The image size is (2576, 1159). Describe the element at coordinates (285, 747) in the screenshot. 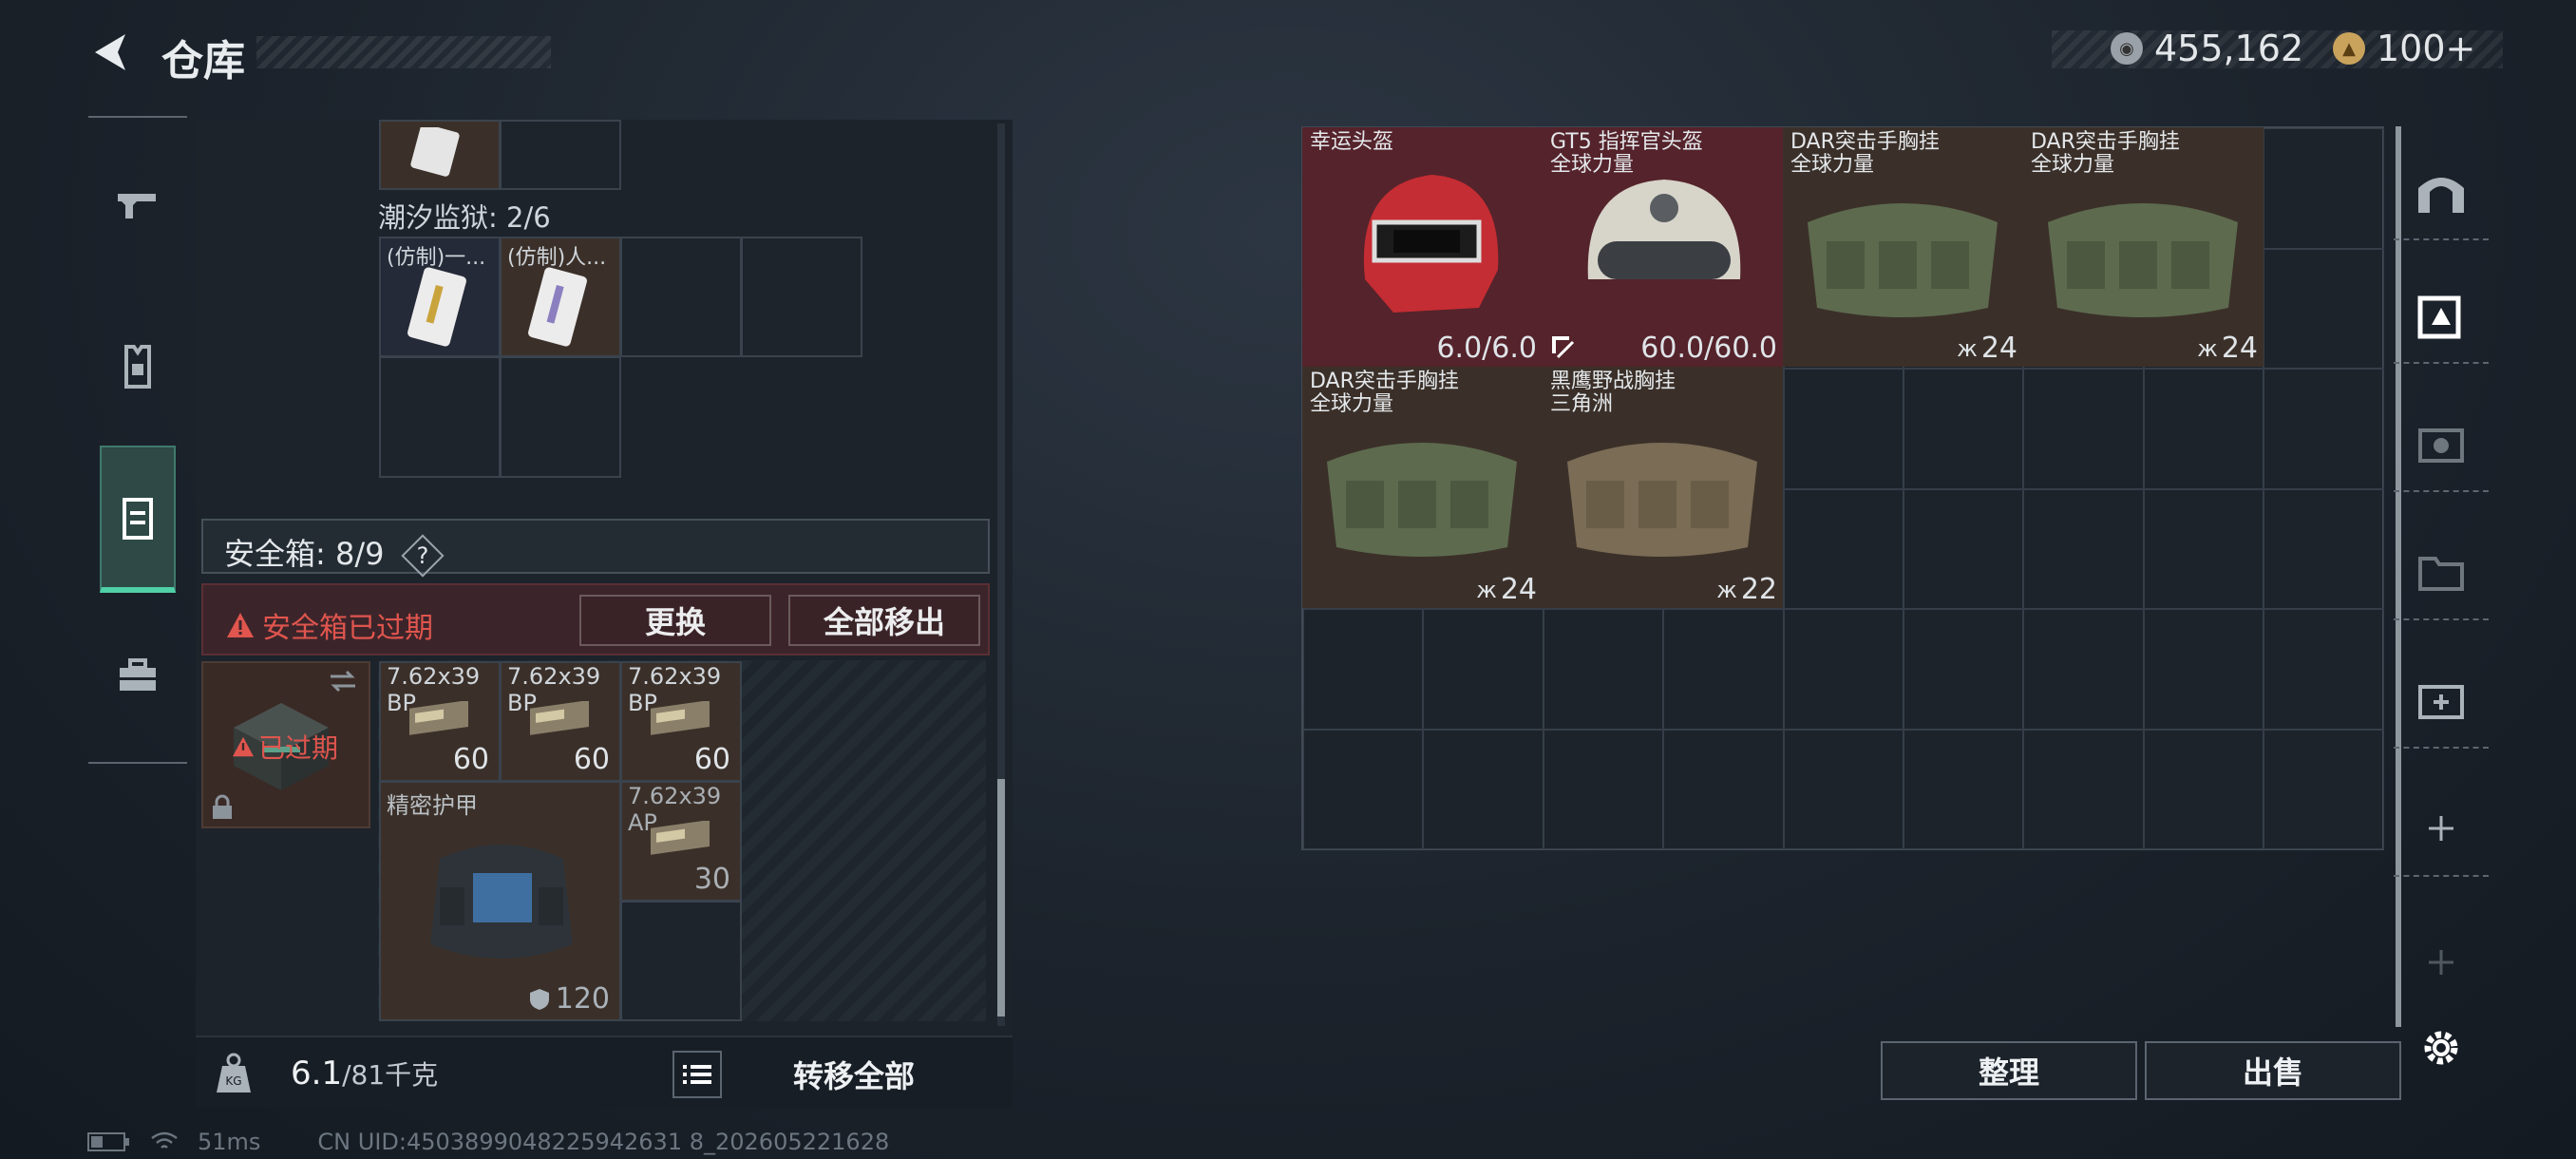

I see `expired-label: 已过期` at that location.